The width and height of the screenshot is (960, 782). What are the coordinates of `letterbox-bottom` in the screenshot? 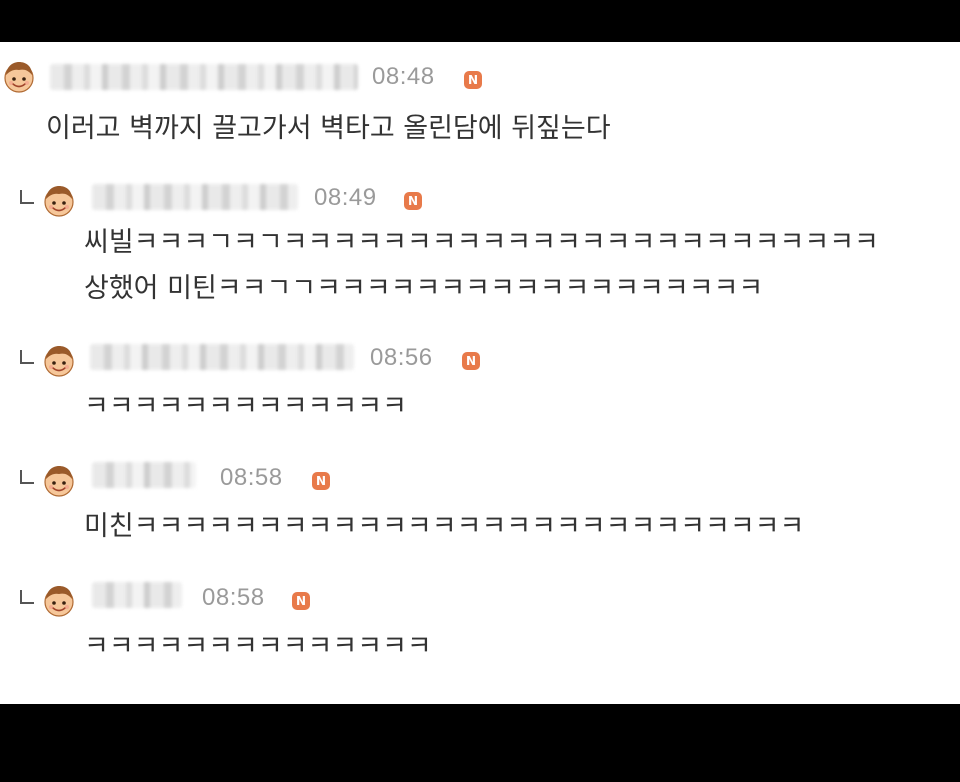 It's located at (480, 743).